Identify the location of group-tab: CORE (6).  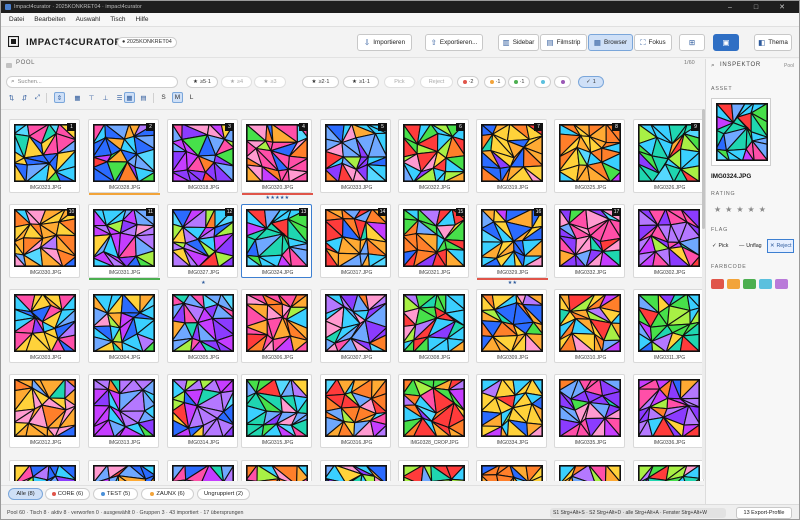
(67, 494).